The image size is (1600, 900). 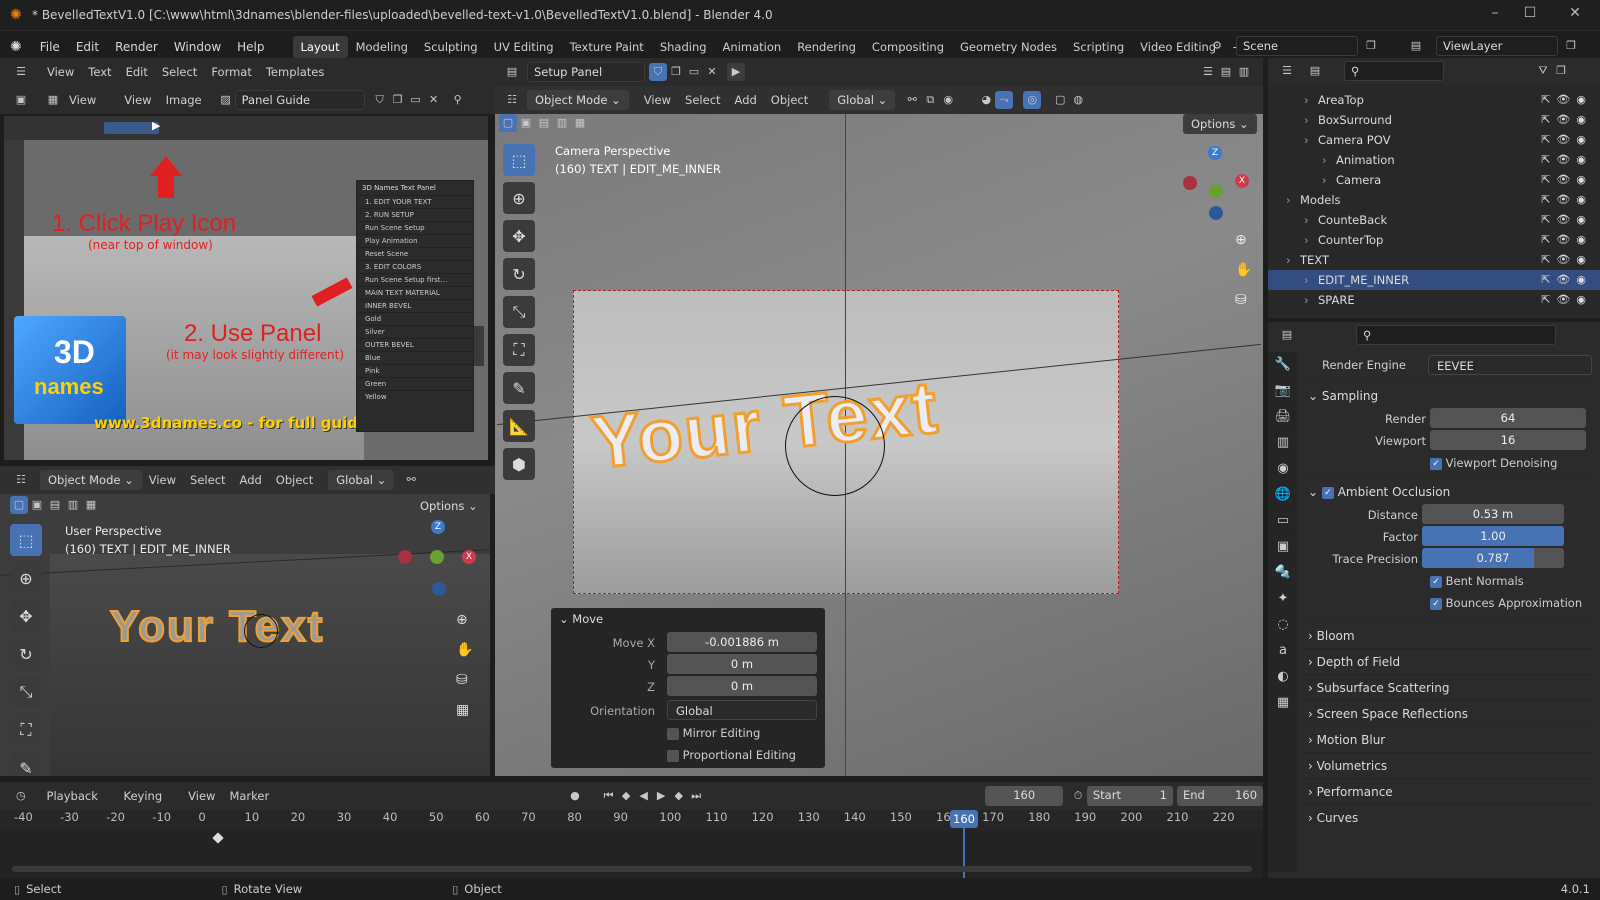 What do you see at coordinates (1495, 15) in the screenshot?
I see `minimize-icon: –` at bounding box center [1495, 15].